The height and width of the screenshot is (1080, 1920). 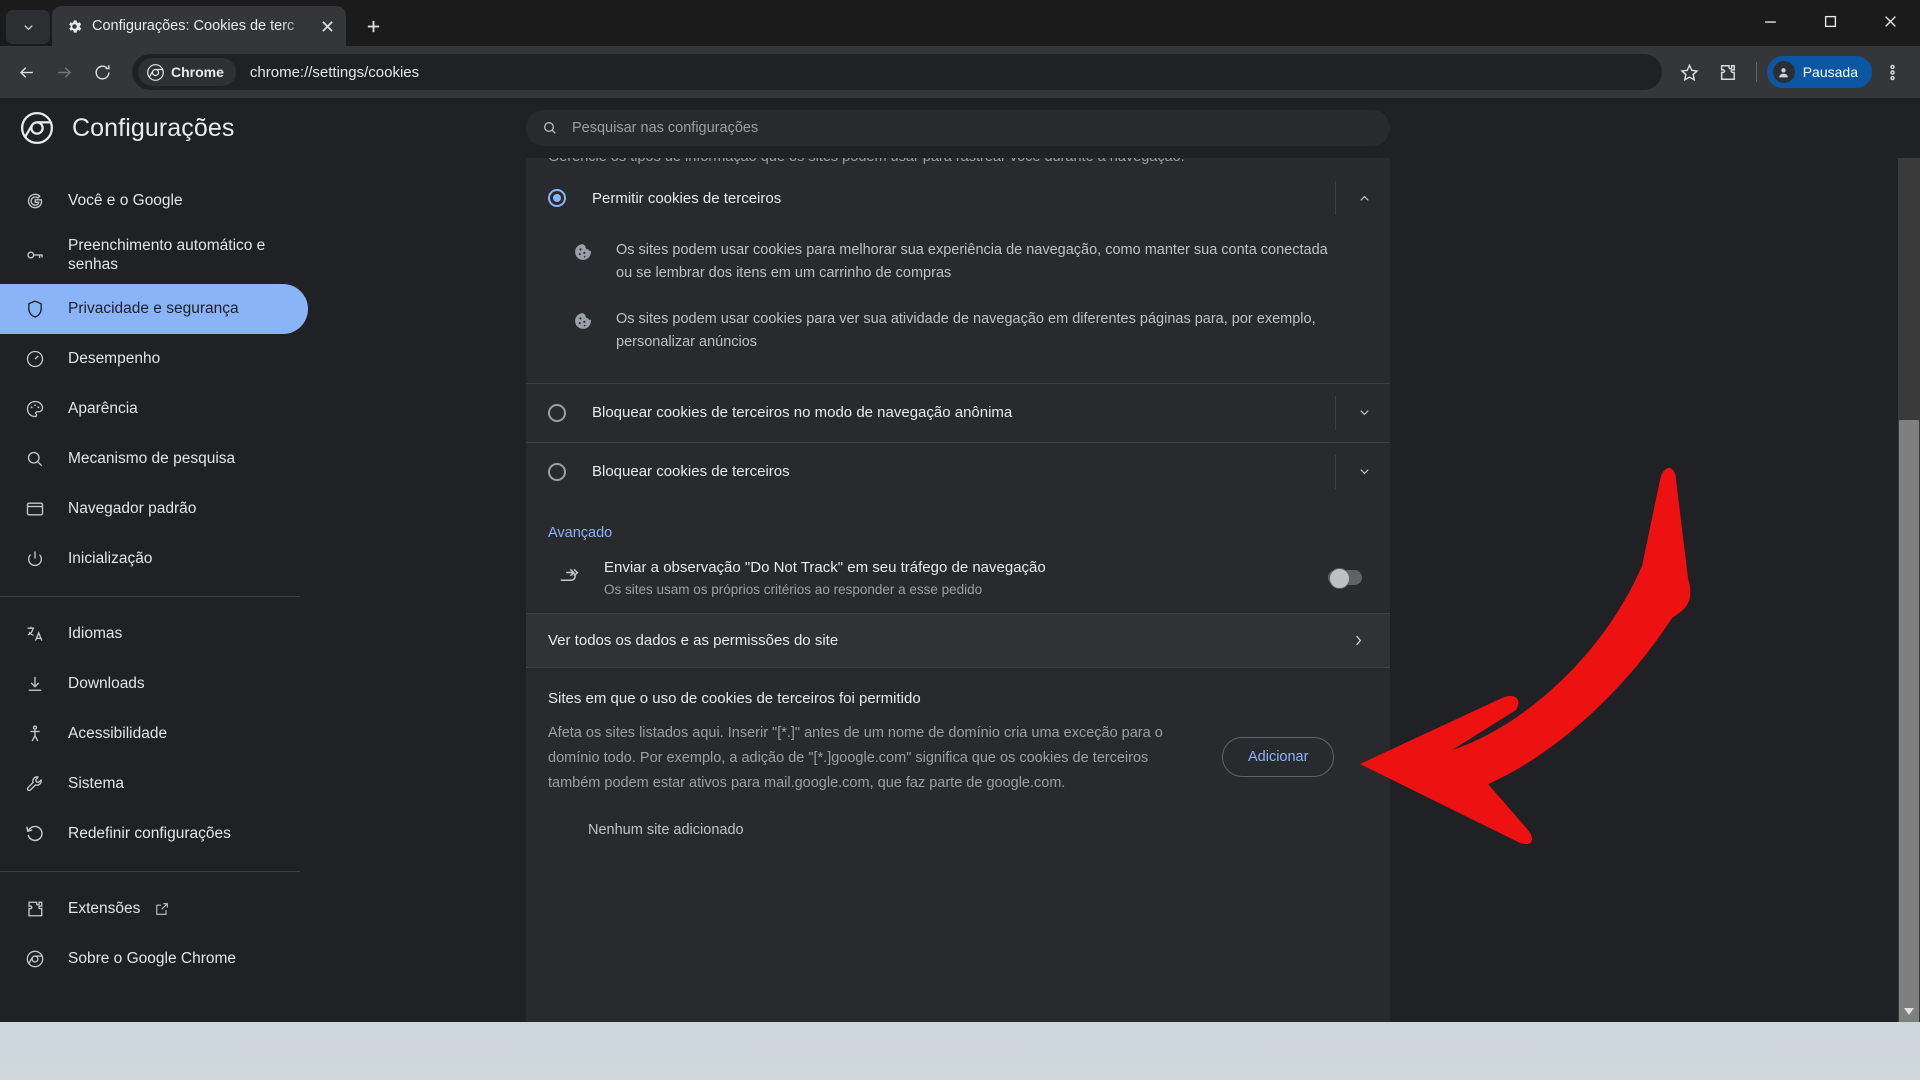 I want to click on chevron-right-icon, so click(x=1358, y=640).